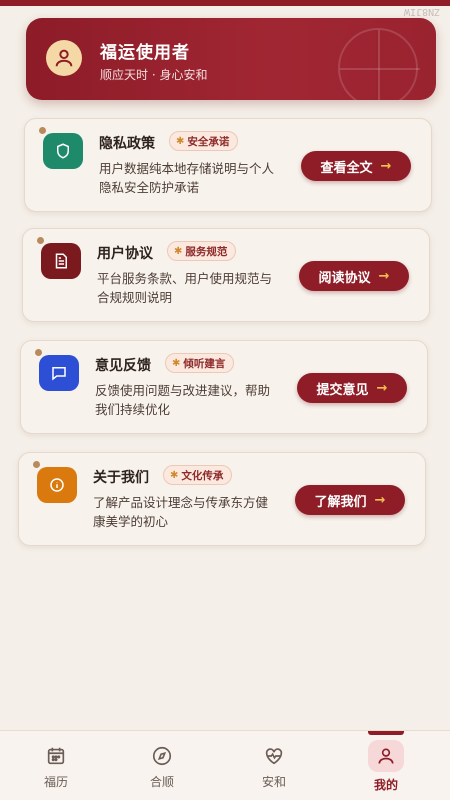 This screenshot has width=450, height=800. I want to click on card-badge-label: 服务规范, so click(206, 251).